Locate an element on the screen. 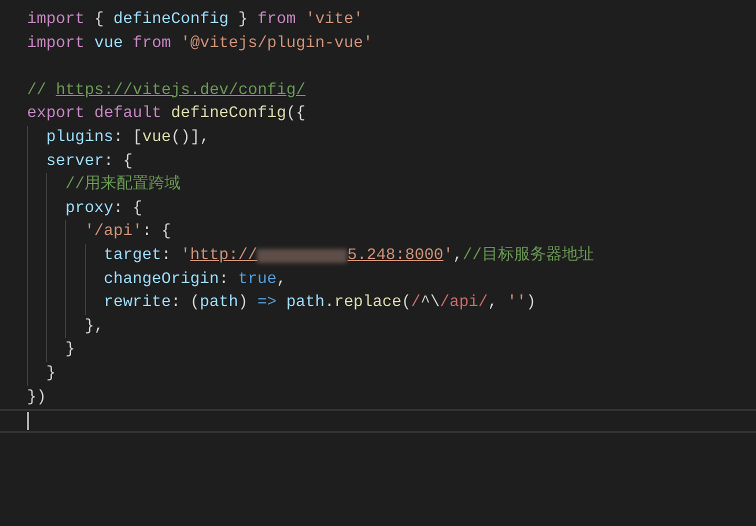  code-text: // is located at coordinates (37, 90).